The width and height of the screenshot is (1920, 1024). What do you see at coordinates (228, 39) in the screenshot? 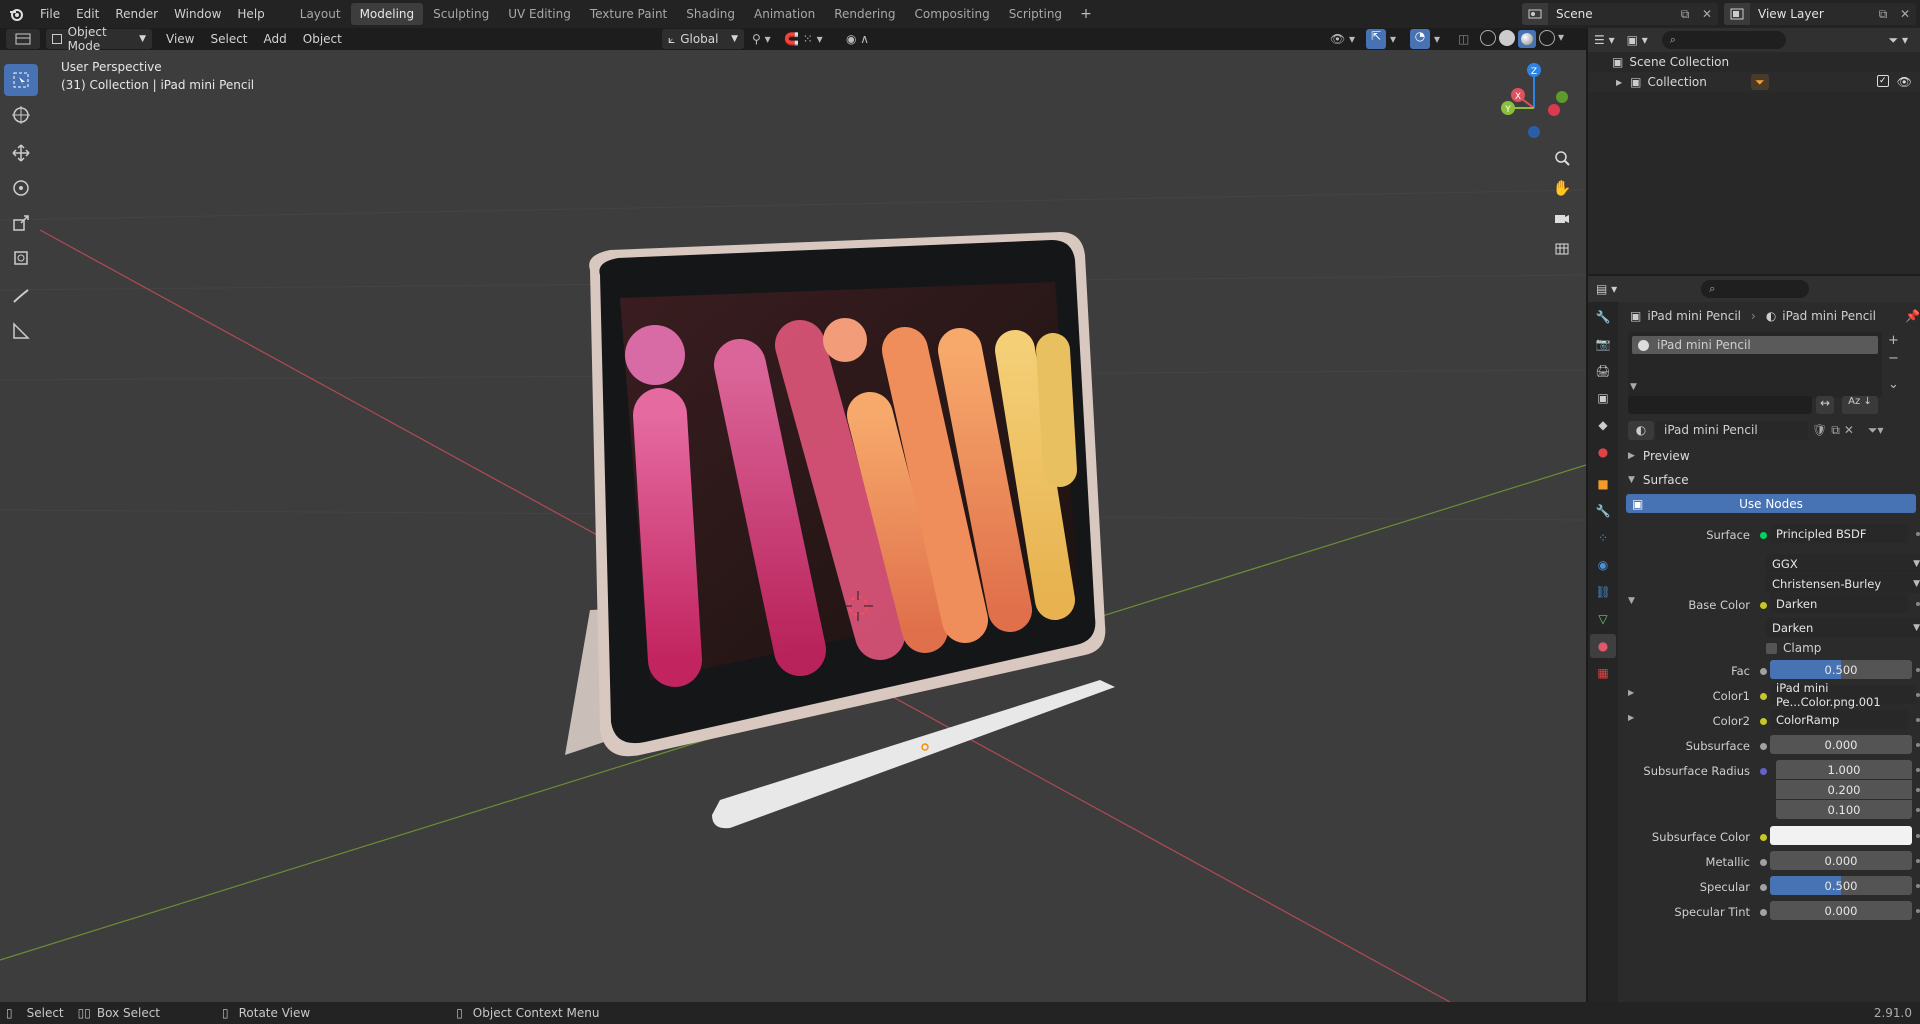
I see `menu-select: Select` at bounding box center [228, 39].